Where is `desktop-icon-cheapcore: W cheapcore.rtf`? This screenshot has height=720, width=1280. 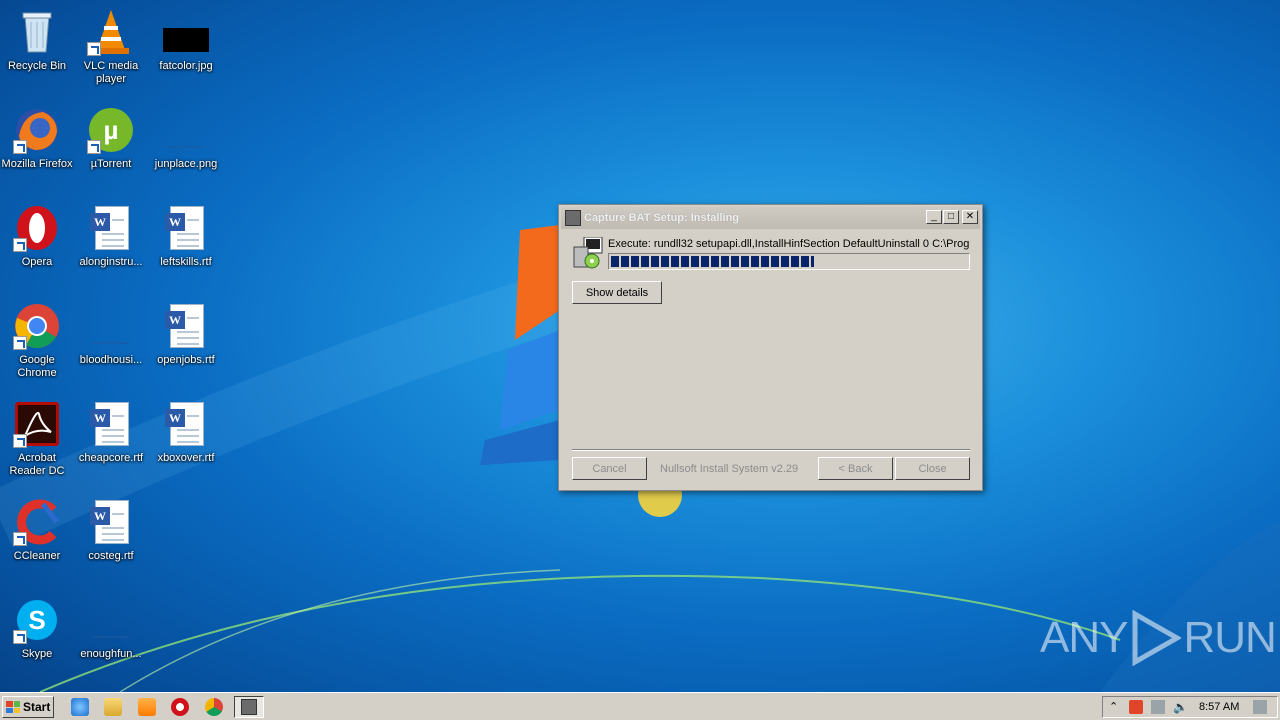
desktop-icon-cheapcore: W cheapcore.rtf is located at coordinates (111, 441).